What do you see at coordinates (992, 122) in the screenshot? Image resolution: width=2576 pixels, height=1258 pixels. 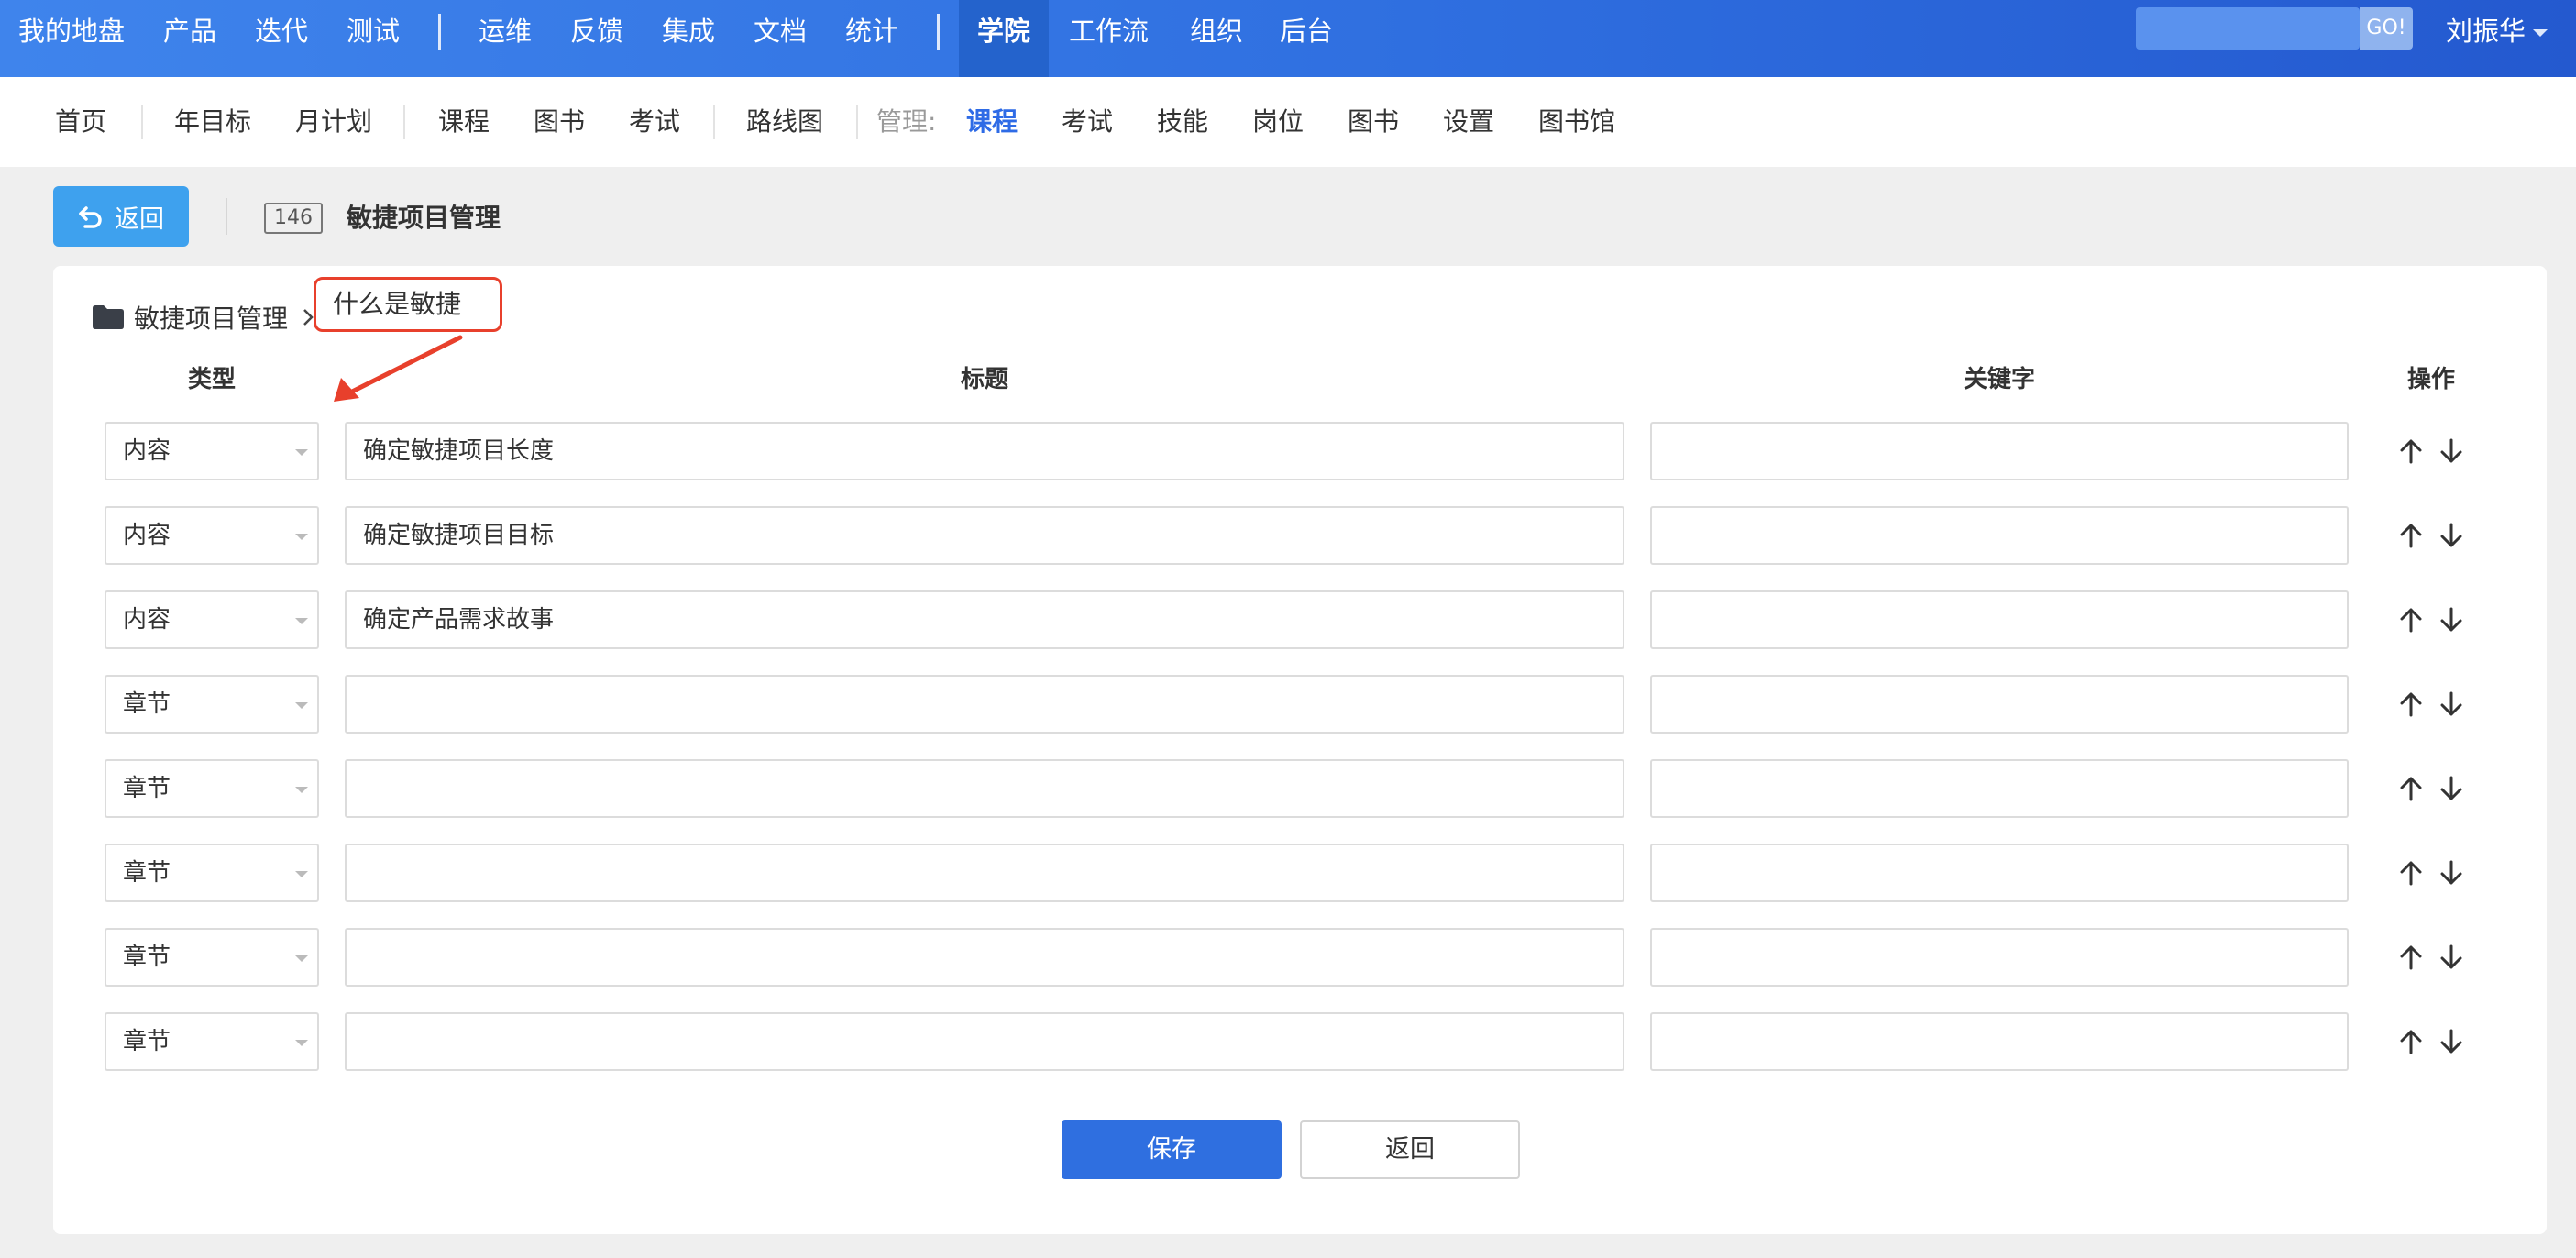 I see `subnav-manage-course: 课程` at bounding box center [992, 122].